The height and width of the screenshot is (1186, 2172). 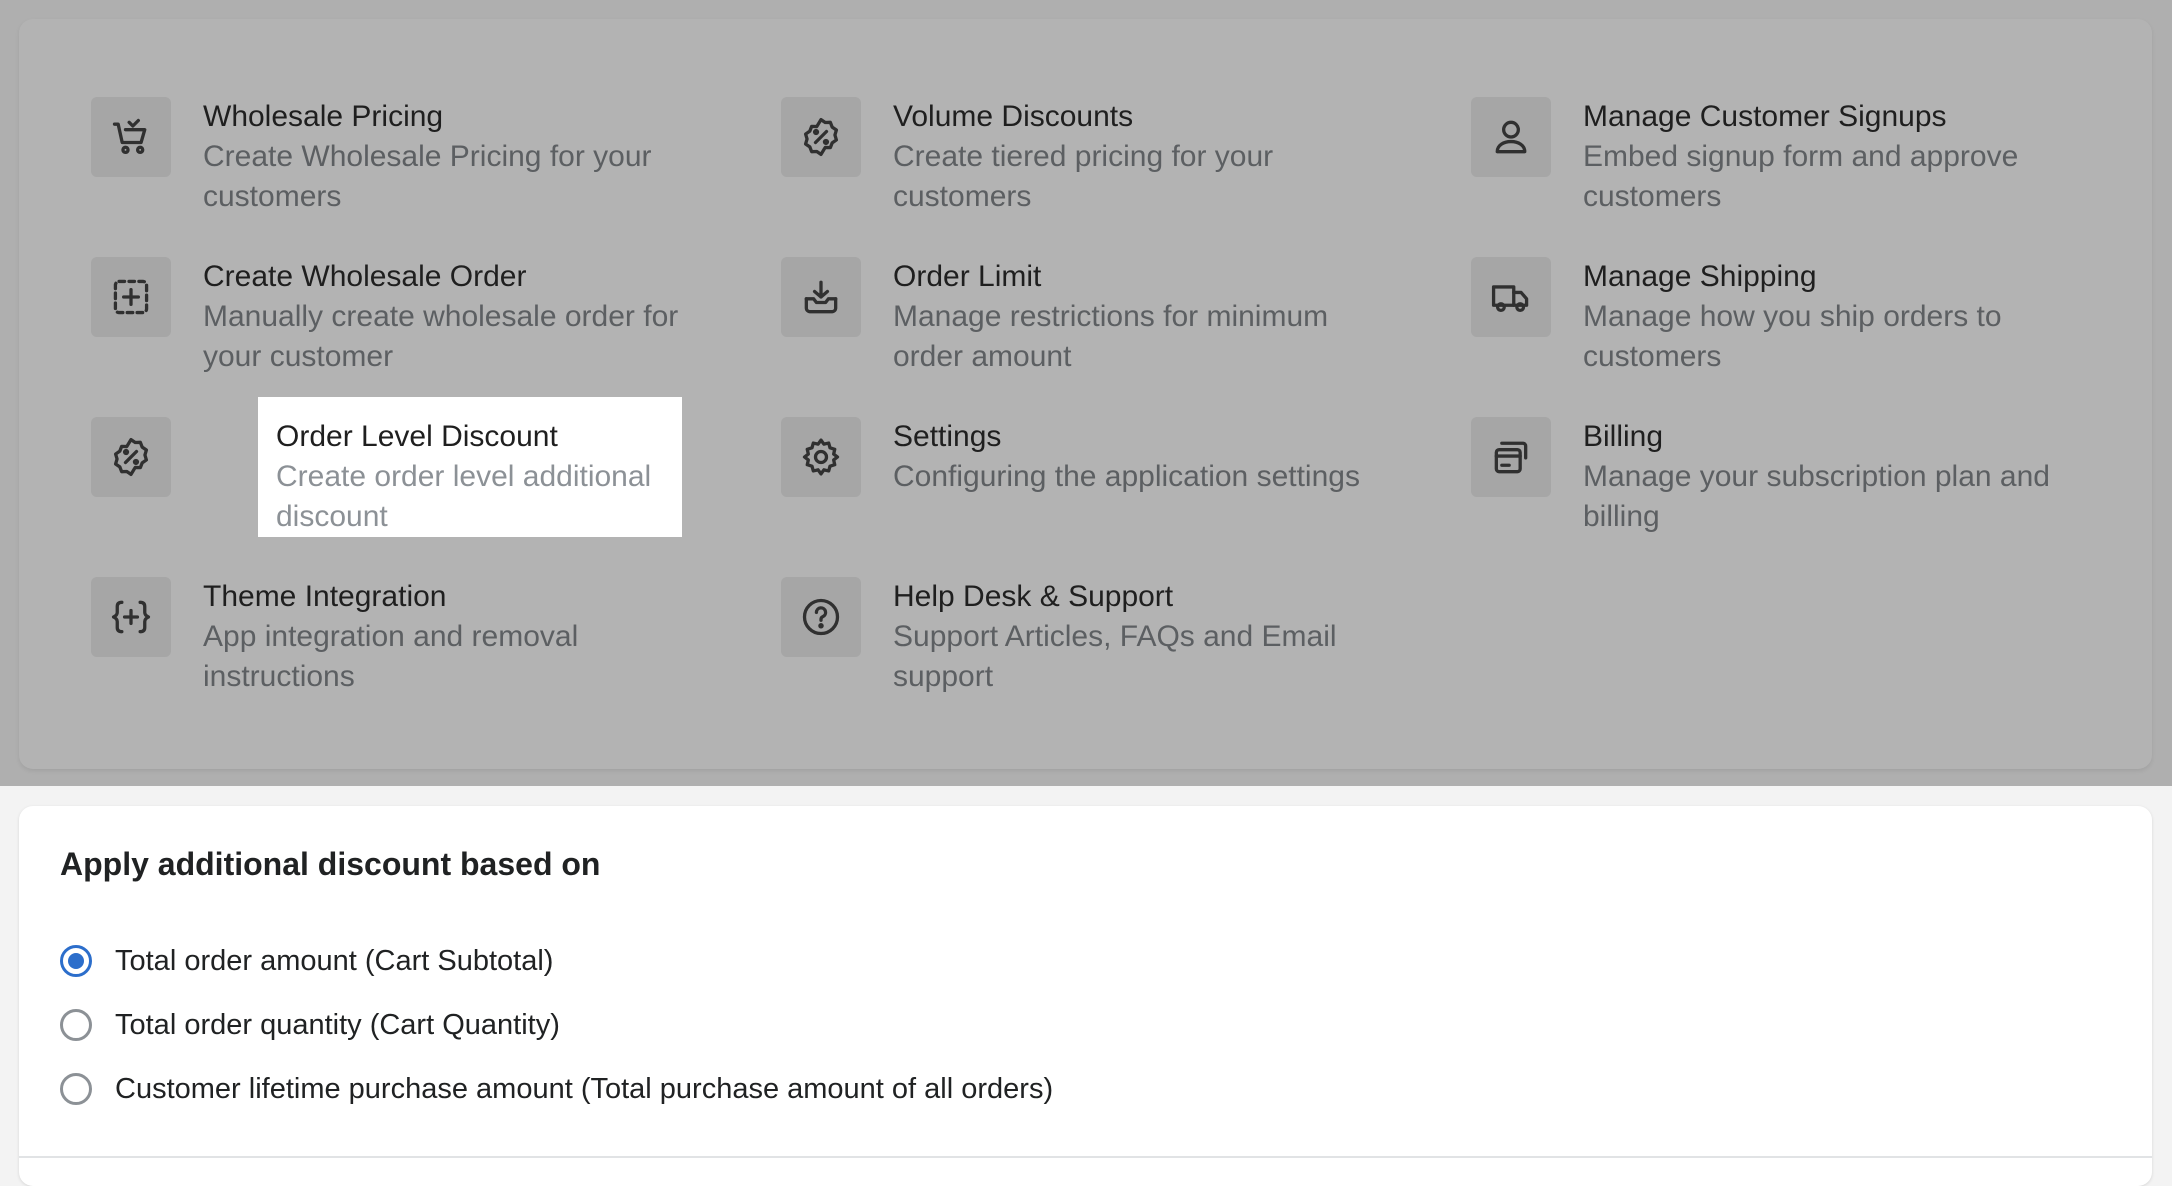 I want to click on person-icon, so click(x=1511, y=137).